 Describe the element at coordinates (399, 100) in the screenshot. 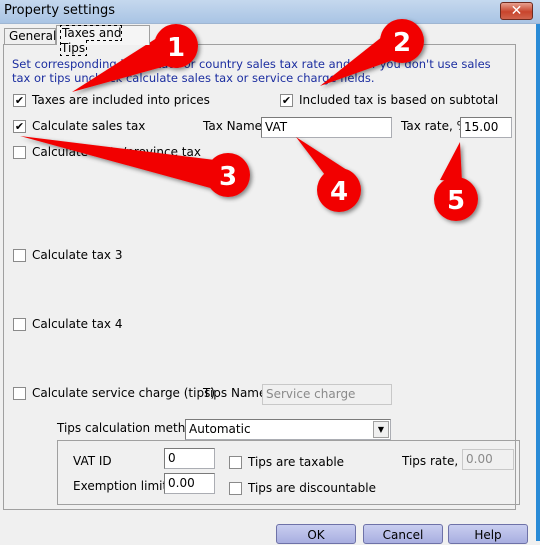

I see `included-tax-subtotal-label: Included tax is based on subtotal` at that location.